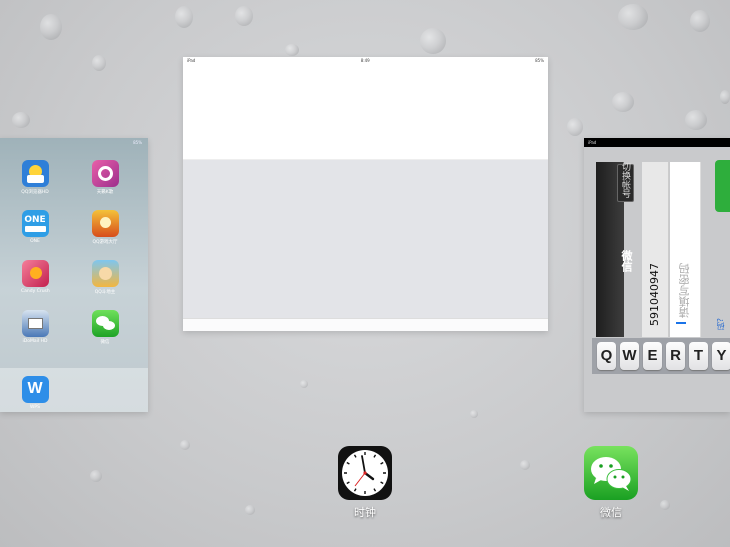 Image resolution: width=730 pixels, height=547 pixels. Describe the element at coordinates (35, 323) in the screenshot. I see `mail-icon` at that location.